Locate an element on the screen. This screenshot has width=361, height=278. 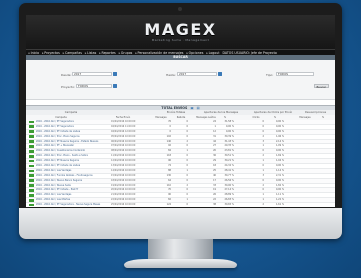
menu-item-3: ▸Listas is located at coordinates (90, 53).